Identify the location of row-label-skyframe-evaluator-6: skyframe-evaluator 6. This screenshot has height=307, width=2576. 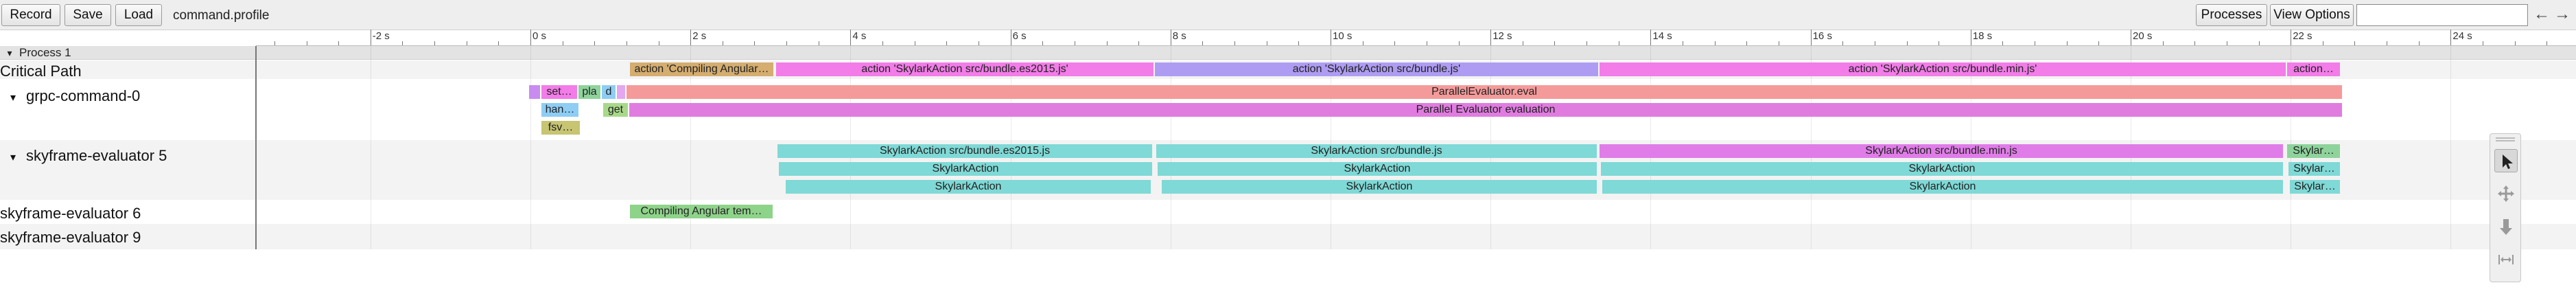
(70, 214).